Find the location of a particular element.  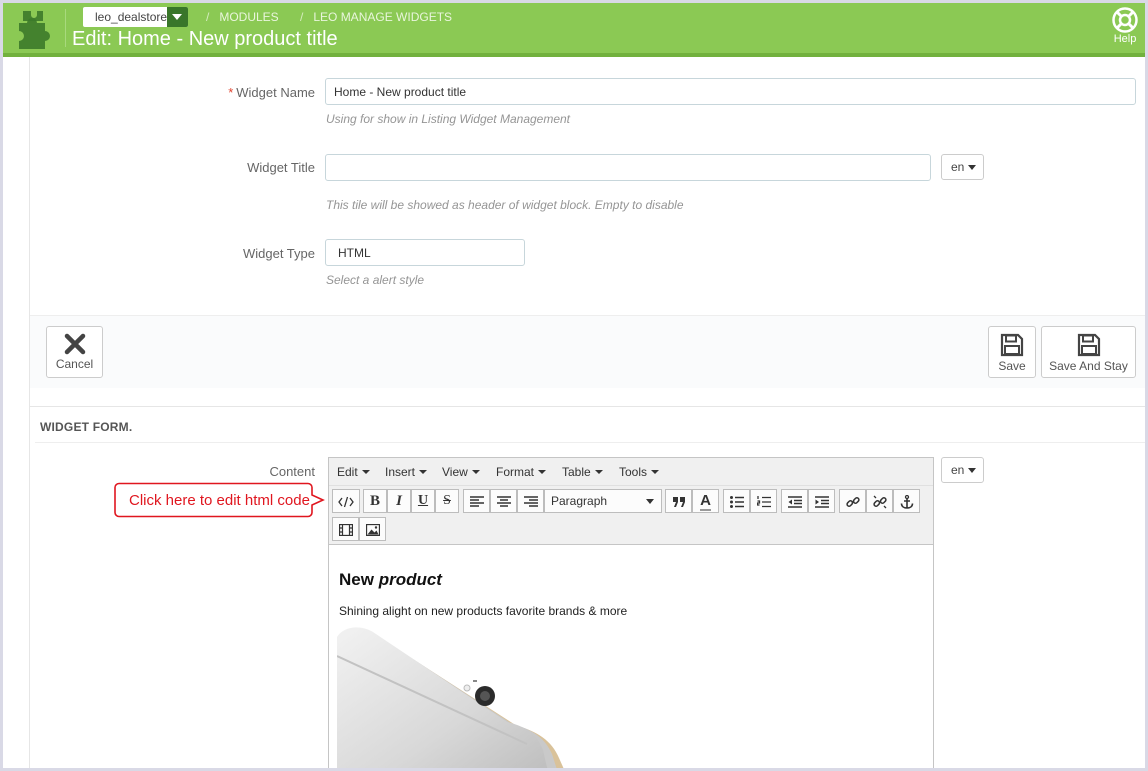

widget-title-language-dropdown: en is located at coordinates (962, 167).